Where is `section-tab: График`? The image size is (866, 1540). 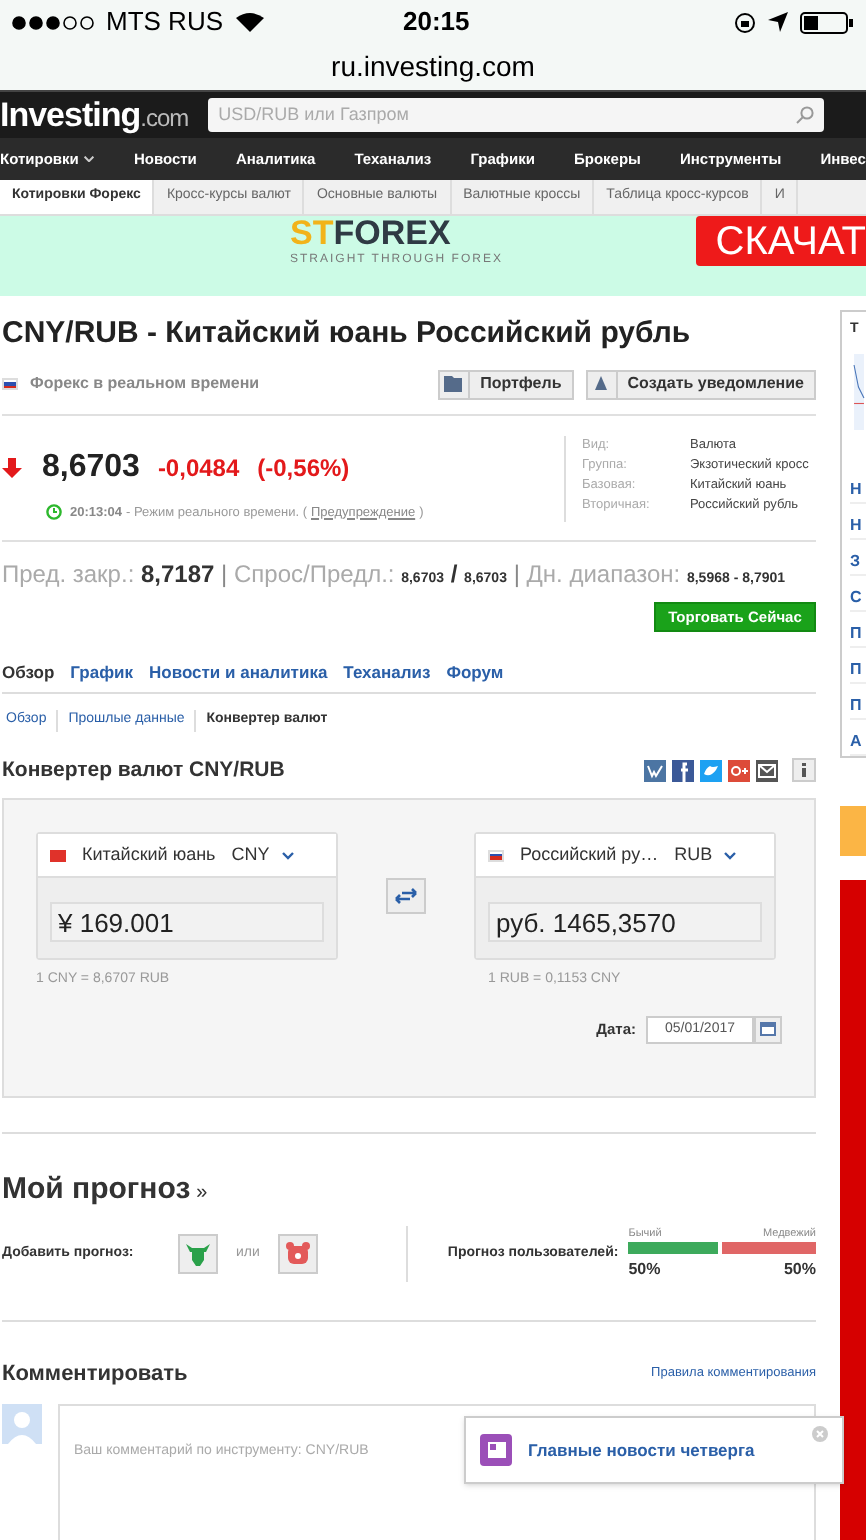 section-tab: График is located at coordinates (101, 673).